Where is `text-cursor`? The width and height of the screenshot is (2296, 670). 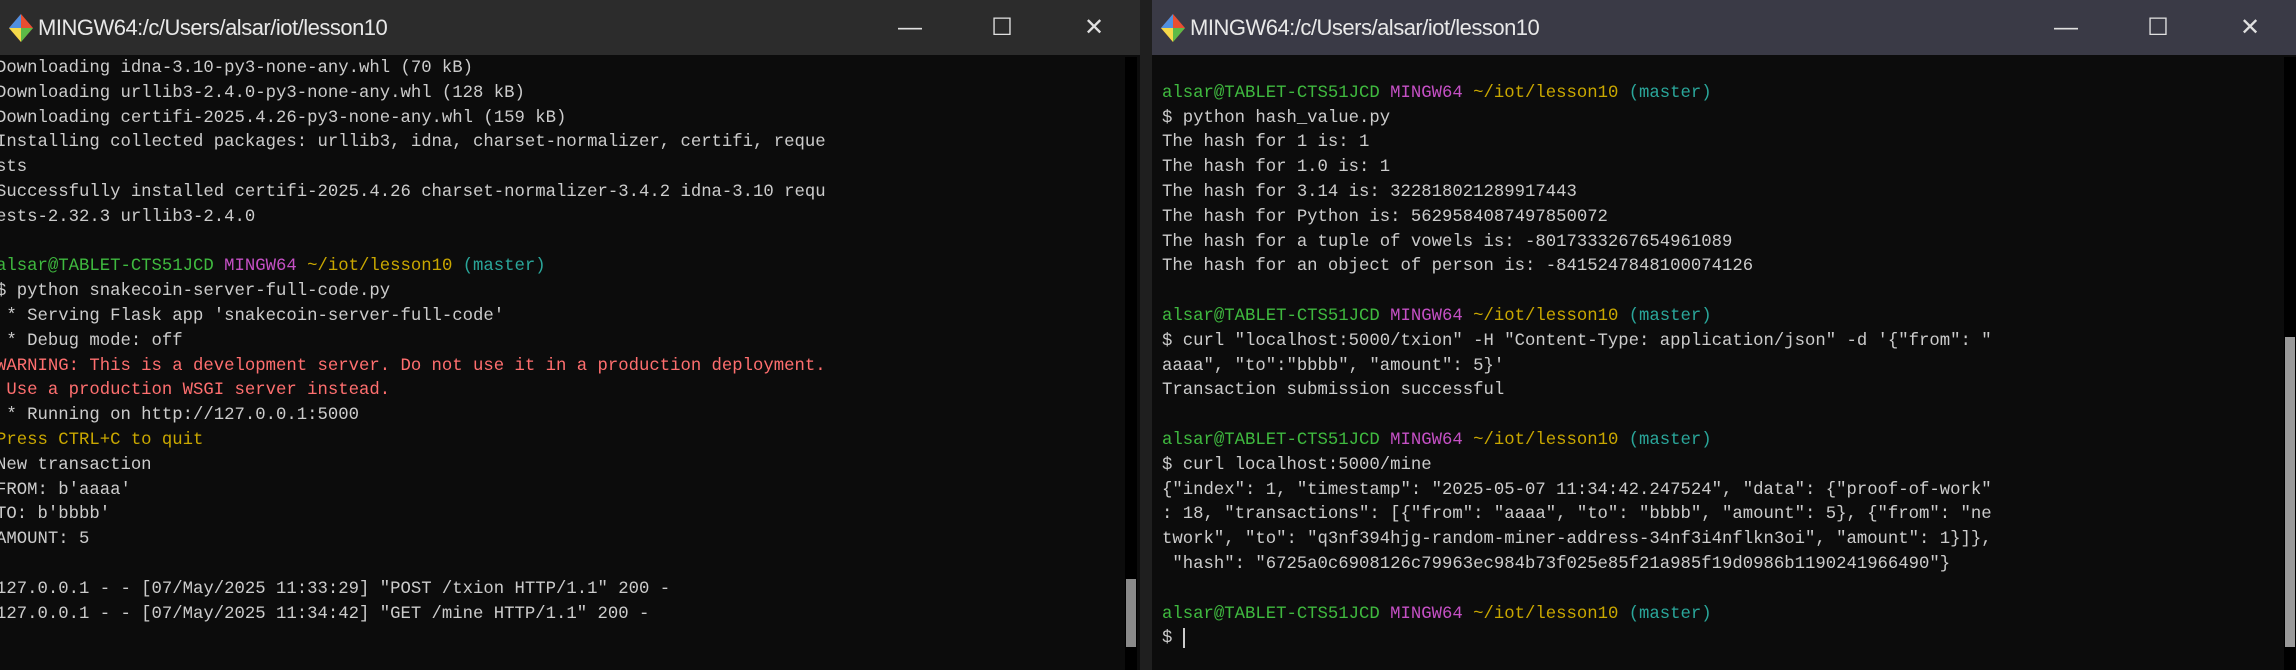
text-cursor is located at coordinates (1183, 637).